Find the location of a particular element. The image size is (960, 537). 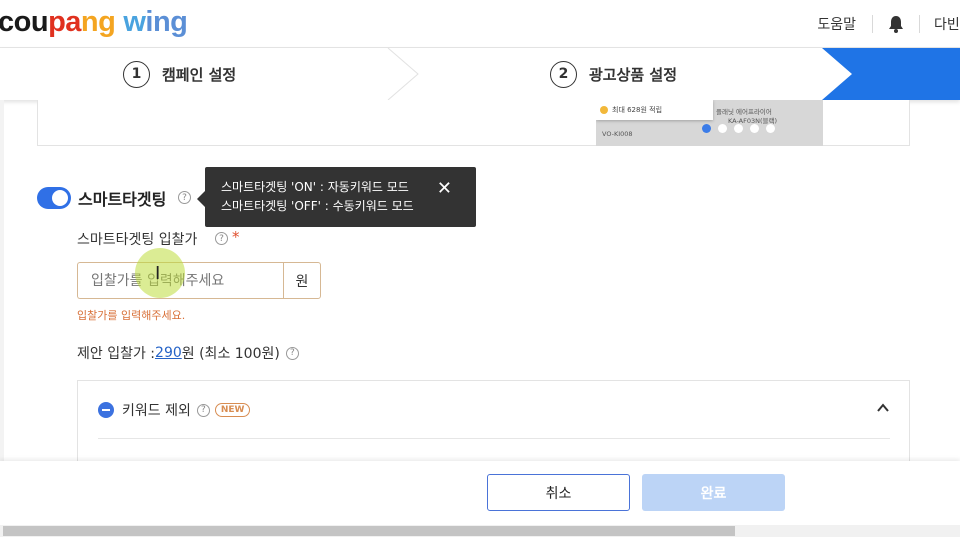

logo-text-part: cou is located at coordinates (24, 22).